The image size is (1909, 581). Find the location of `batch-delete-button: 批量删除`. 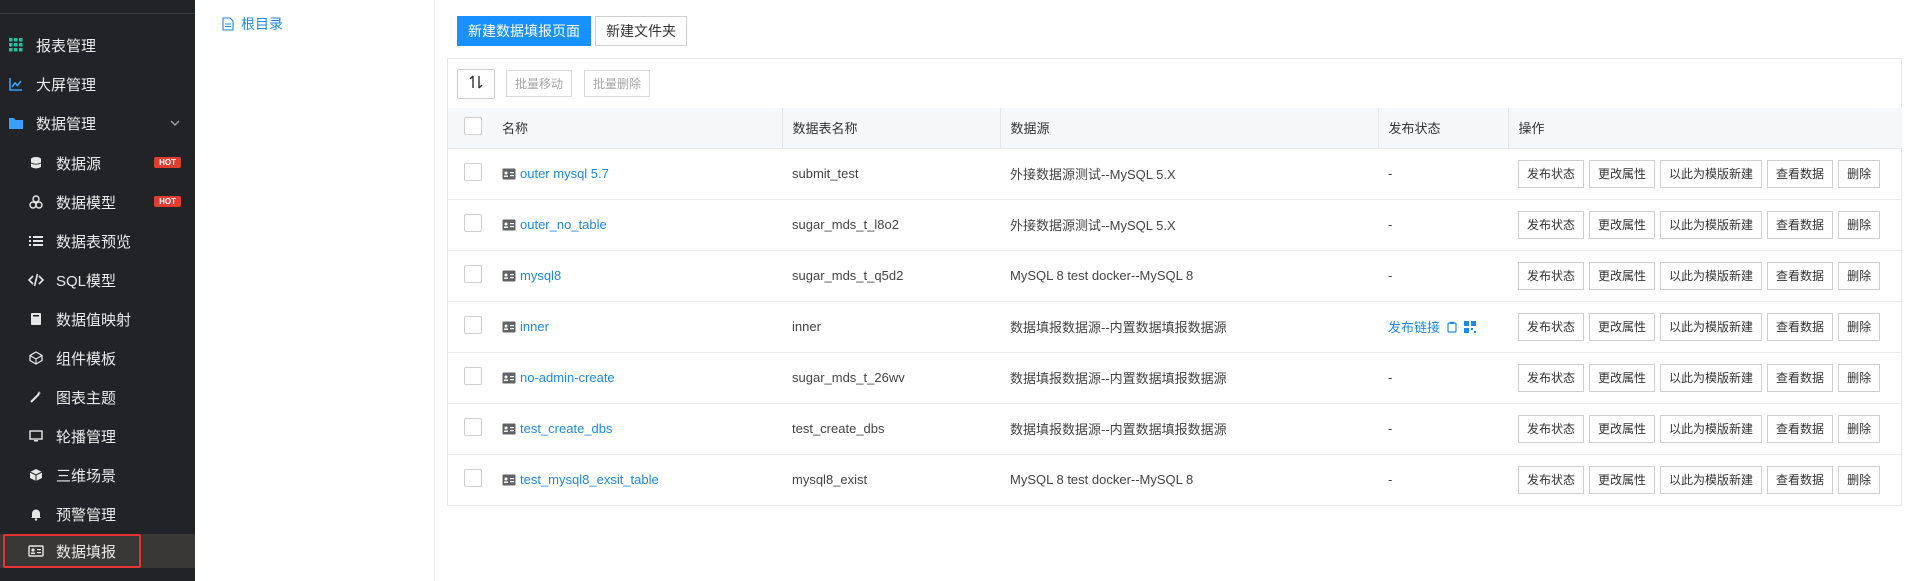

batch-delete-button: 批量删除 is located at coordinates (617, 83).